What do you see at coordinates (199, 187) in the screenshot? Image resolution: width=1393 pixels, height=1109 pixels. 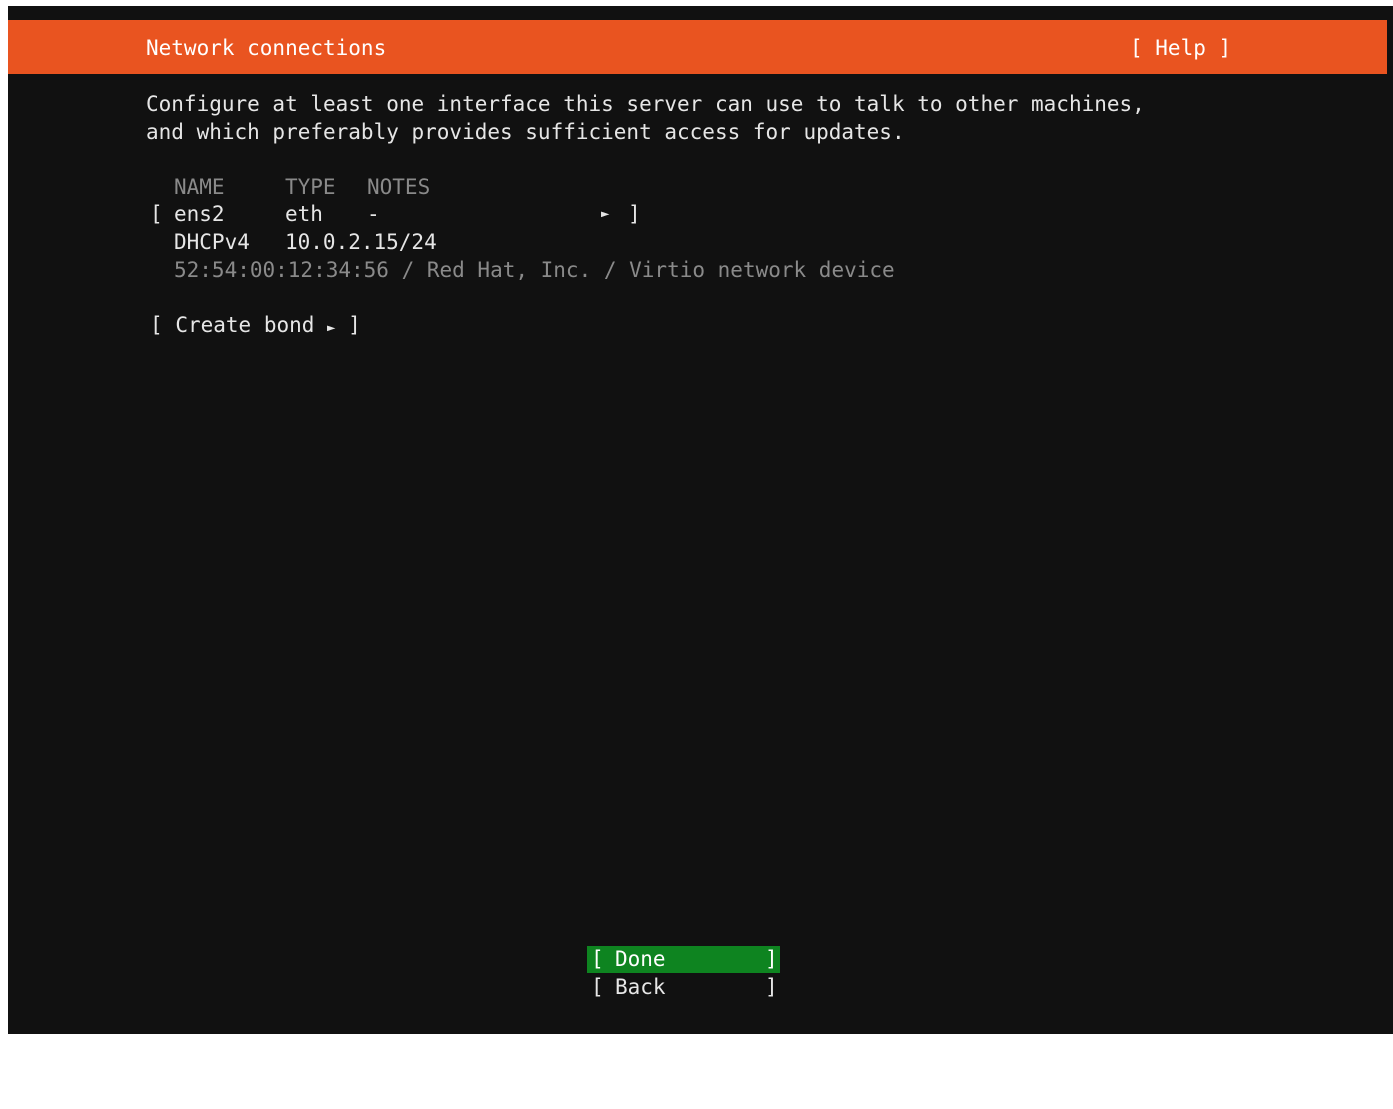 I see `column-header-name: NAME` at bounding box center [199, 187].